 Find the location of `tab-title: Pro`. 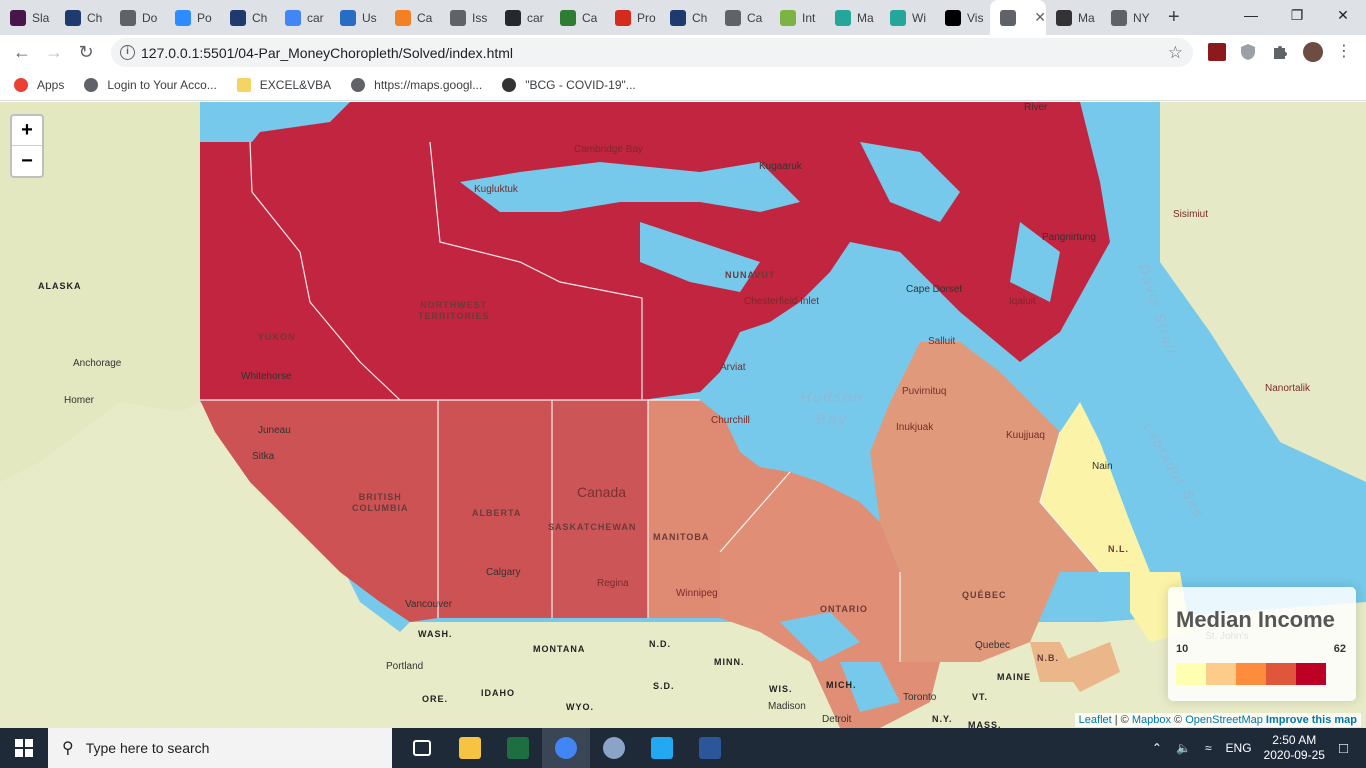

tab-title: Pro is located at coordinates (646, 17).